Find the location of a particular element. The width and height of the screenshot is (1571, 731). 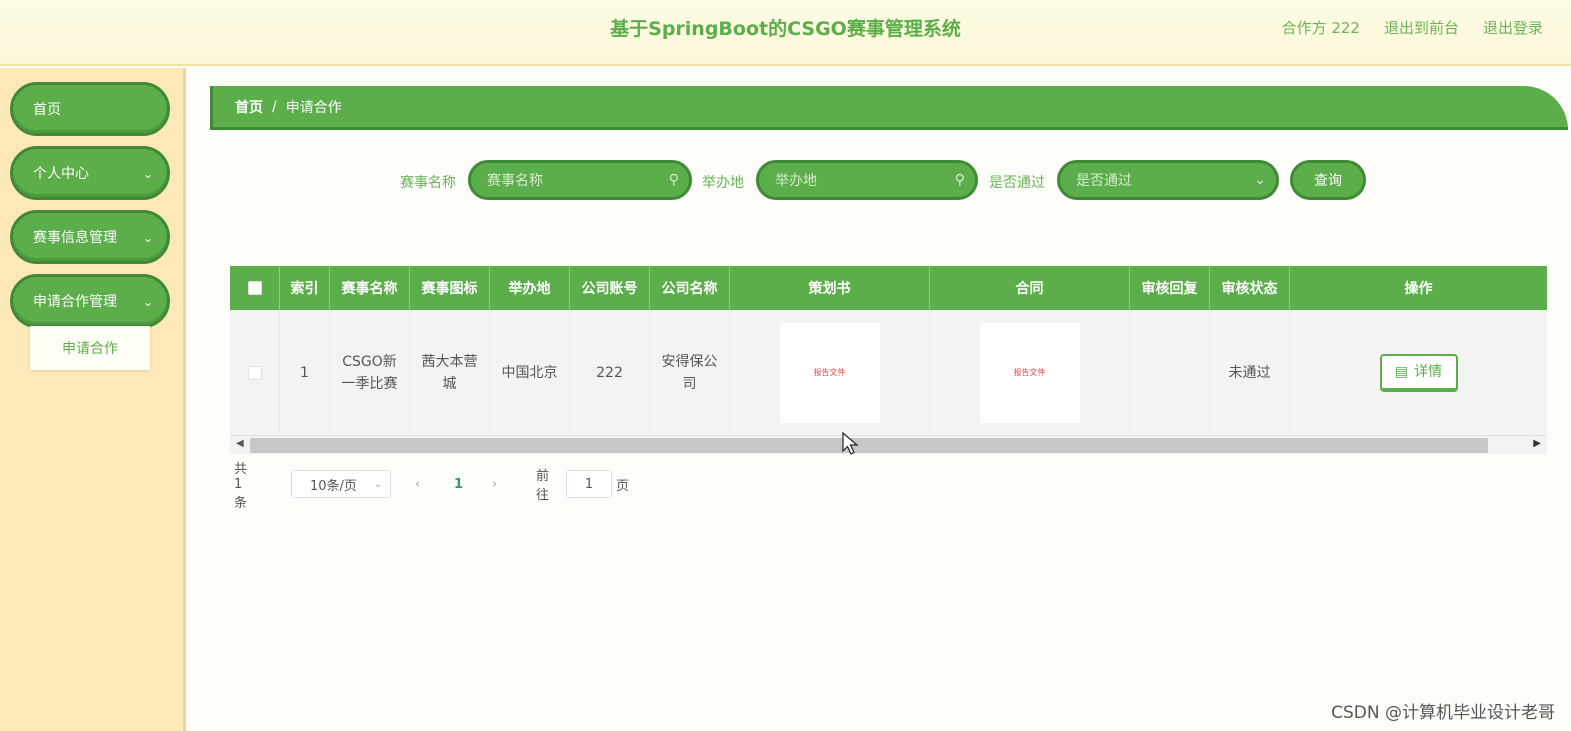

submenu-item-apply-cooperation: 申请合作 is located at coordinates (90, 348).